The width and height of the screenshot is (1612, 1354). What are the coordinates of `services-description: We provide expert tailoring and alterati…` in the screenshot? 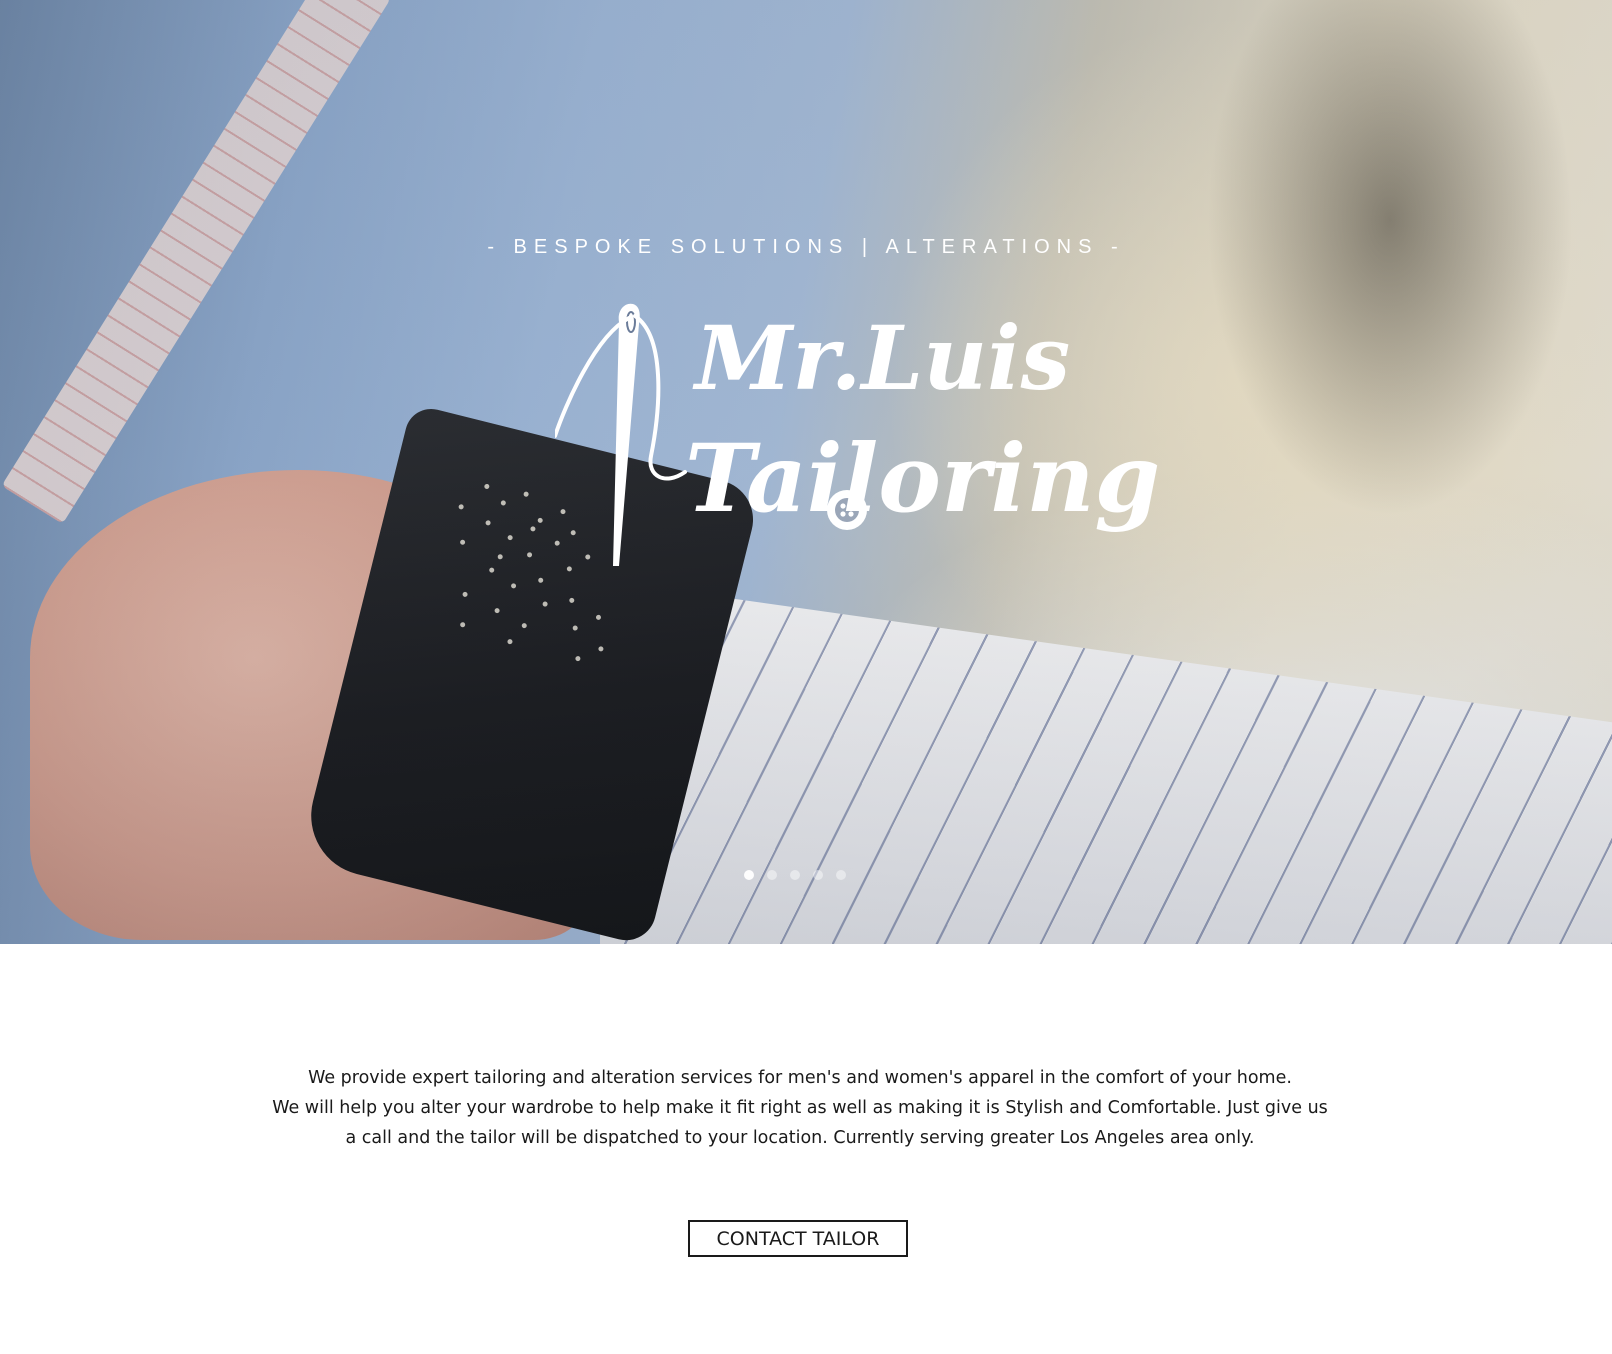 It's located at (800, 1108).